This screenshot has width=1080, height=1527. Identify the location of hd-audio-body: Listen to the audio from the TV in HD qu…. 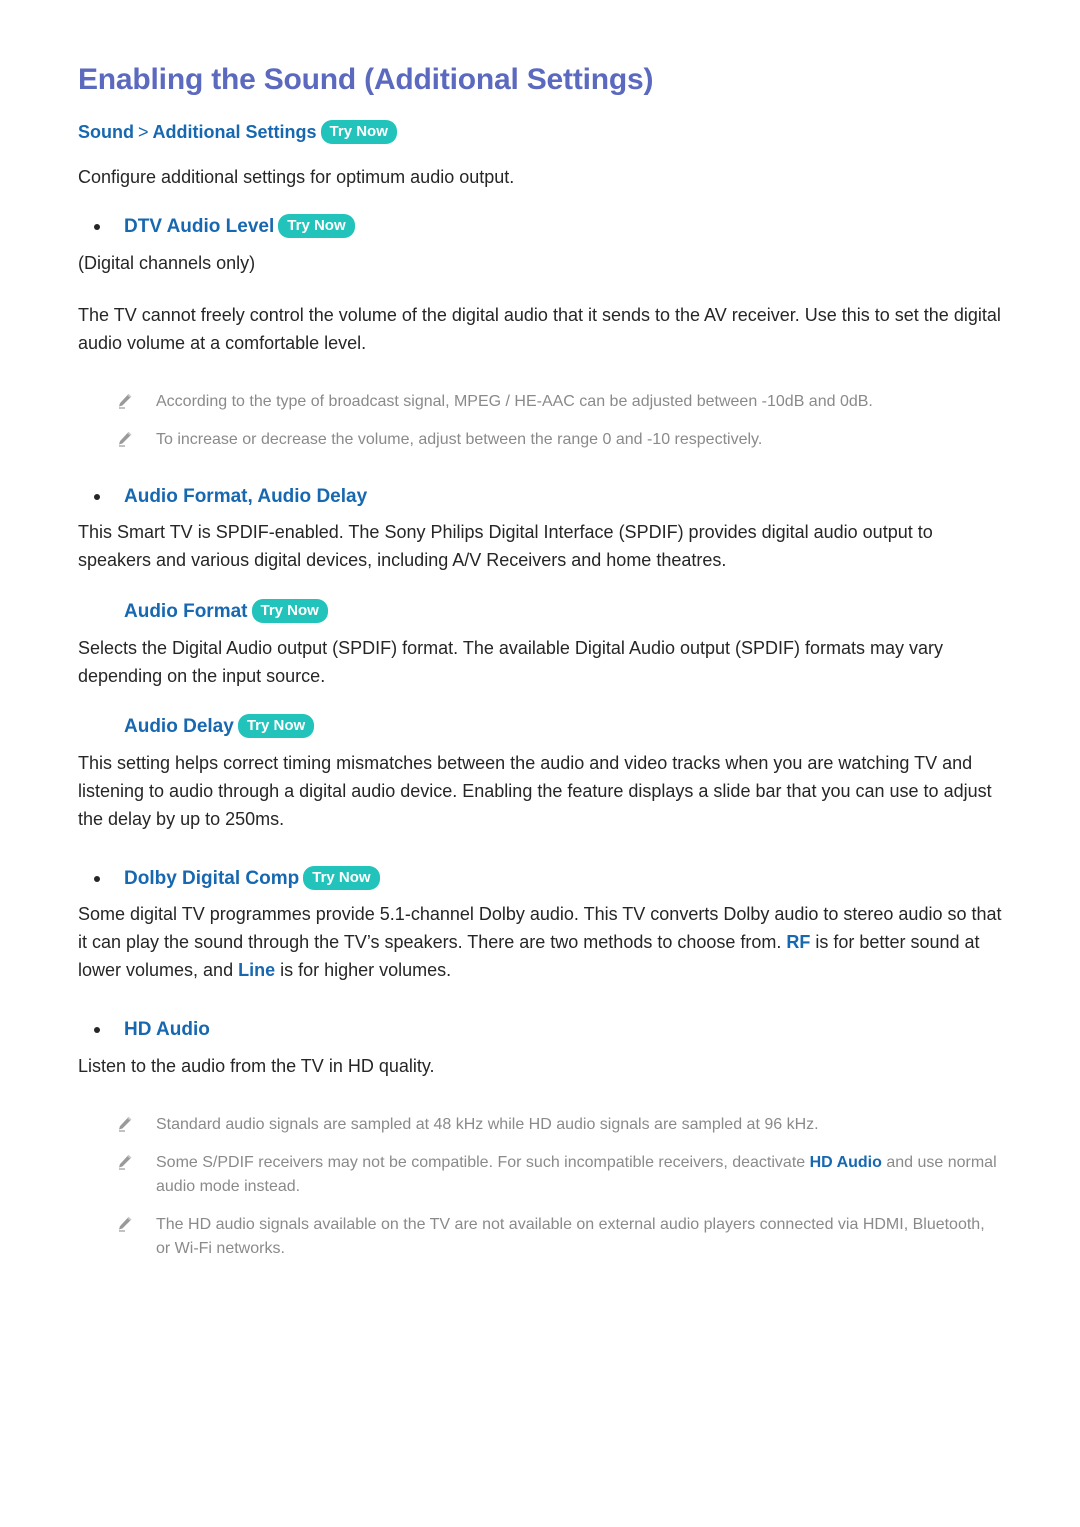
(256, 1065).